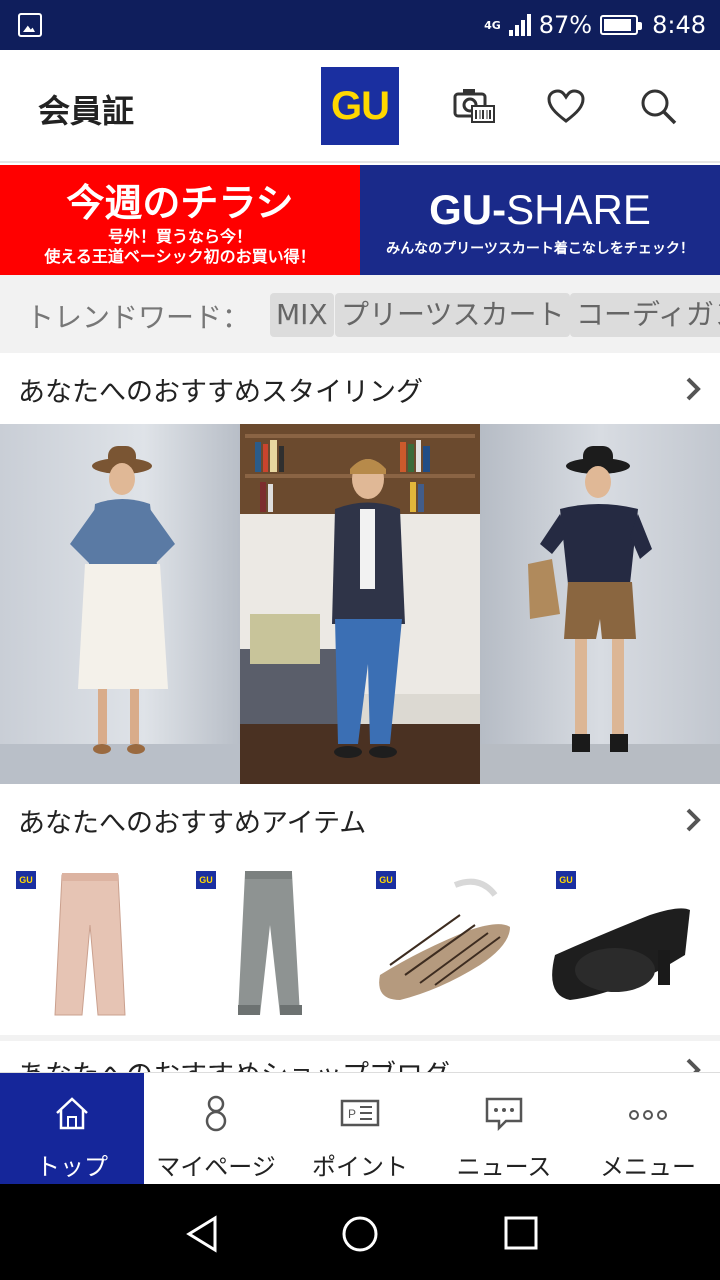  Describe the element at coordinates (450, 945) in the screenshot. I see `item-card-lace-up-flats: GU` at that location.